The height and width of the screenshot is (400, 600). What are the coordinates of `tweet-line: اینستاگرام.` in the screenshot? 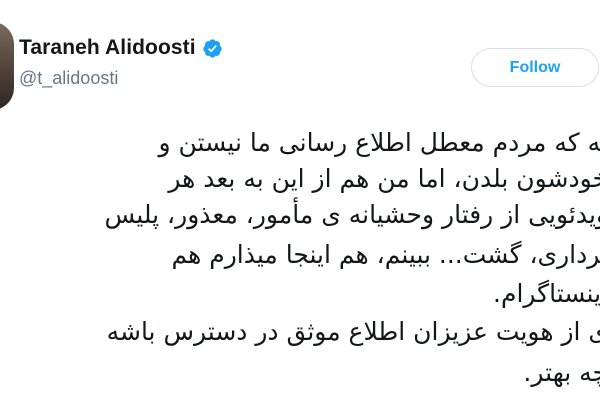 It's located at (546, 293).